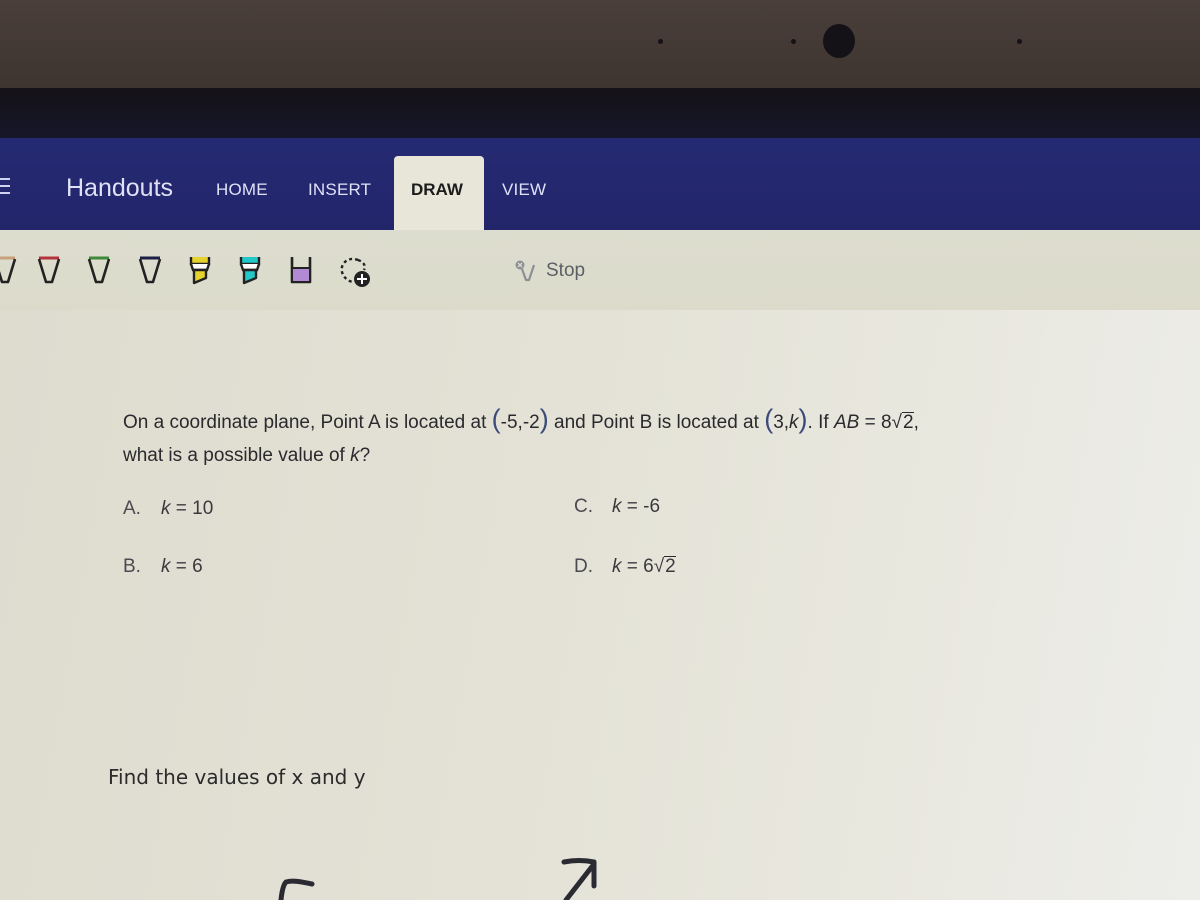 The height and width of the screenshot is (900, 1200). Describe the element at coordinates (525, 271) in the screenshot. I see `stop-ink-icon` at that location.